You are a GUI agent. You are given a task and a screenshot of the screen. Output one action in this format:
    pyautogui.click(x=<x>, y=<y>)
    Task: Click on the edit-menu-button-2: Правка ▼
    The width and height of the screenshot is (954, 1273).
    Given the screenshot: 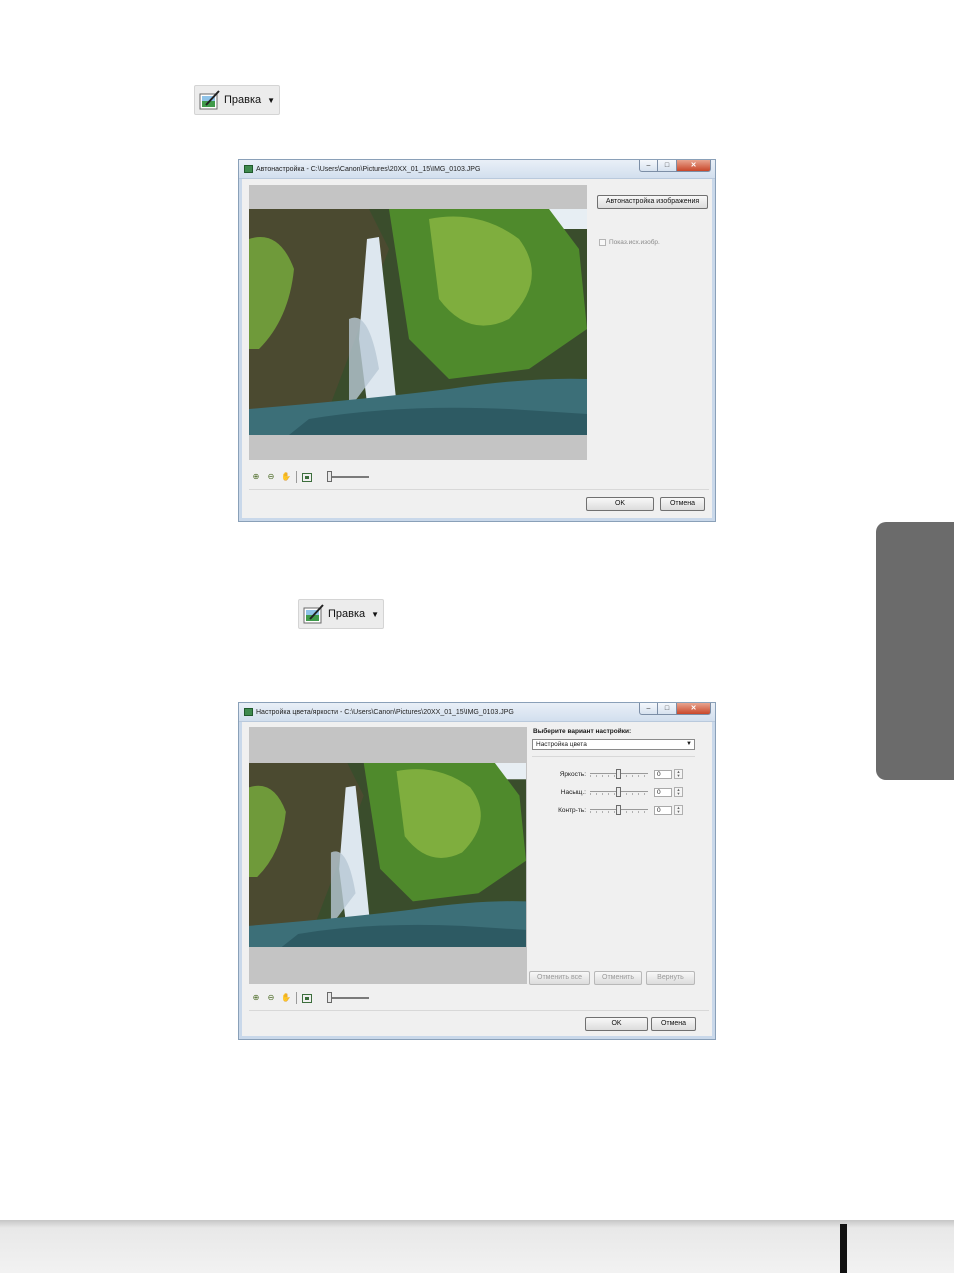 What is the action you would take?
    pyautogui.click(x=341, y=614)
    